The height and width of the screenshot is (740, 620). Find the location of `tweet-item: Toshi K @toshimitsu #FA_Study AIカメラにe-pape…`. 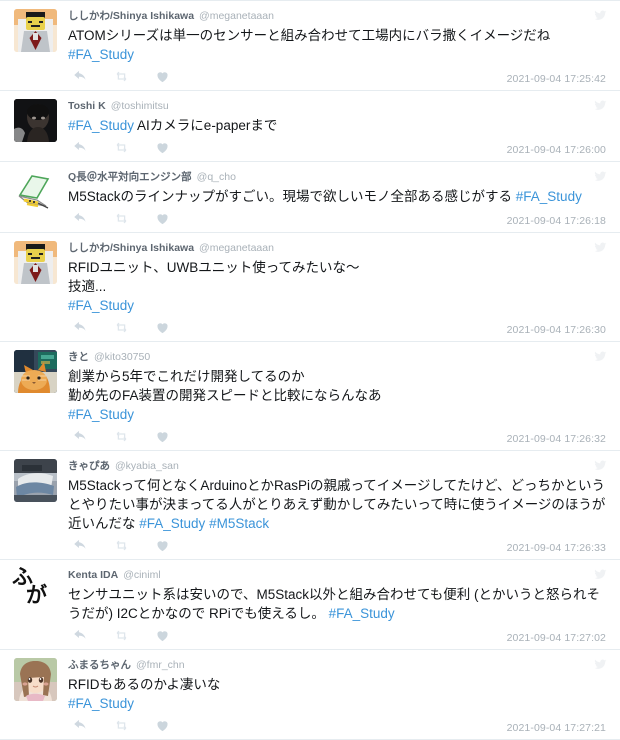

tweet-item: Toshi K @toshimitsu #FA_Study AIカメラにe-pape… is located at coordinates (310, 126).